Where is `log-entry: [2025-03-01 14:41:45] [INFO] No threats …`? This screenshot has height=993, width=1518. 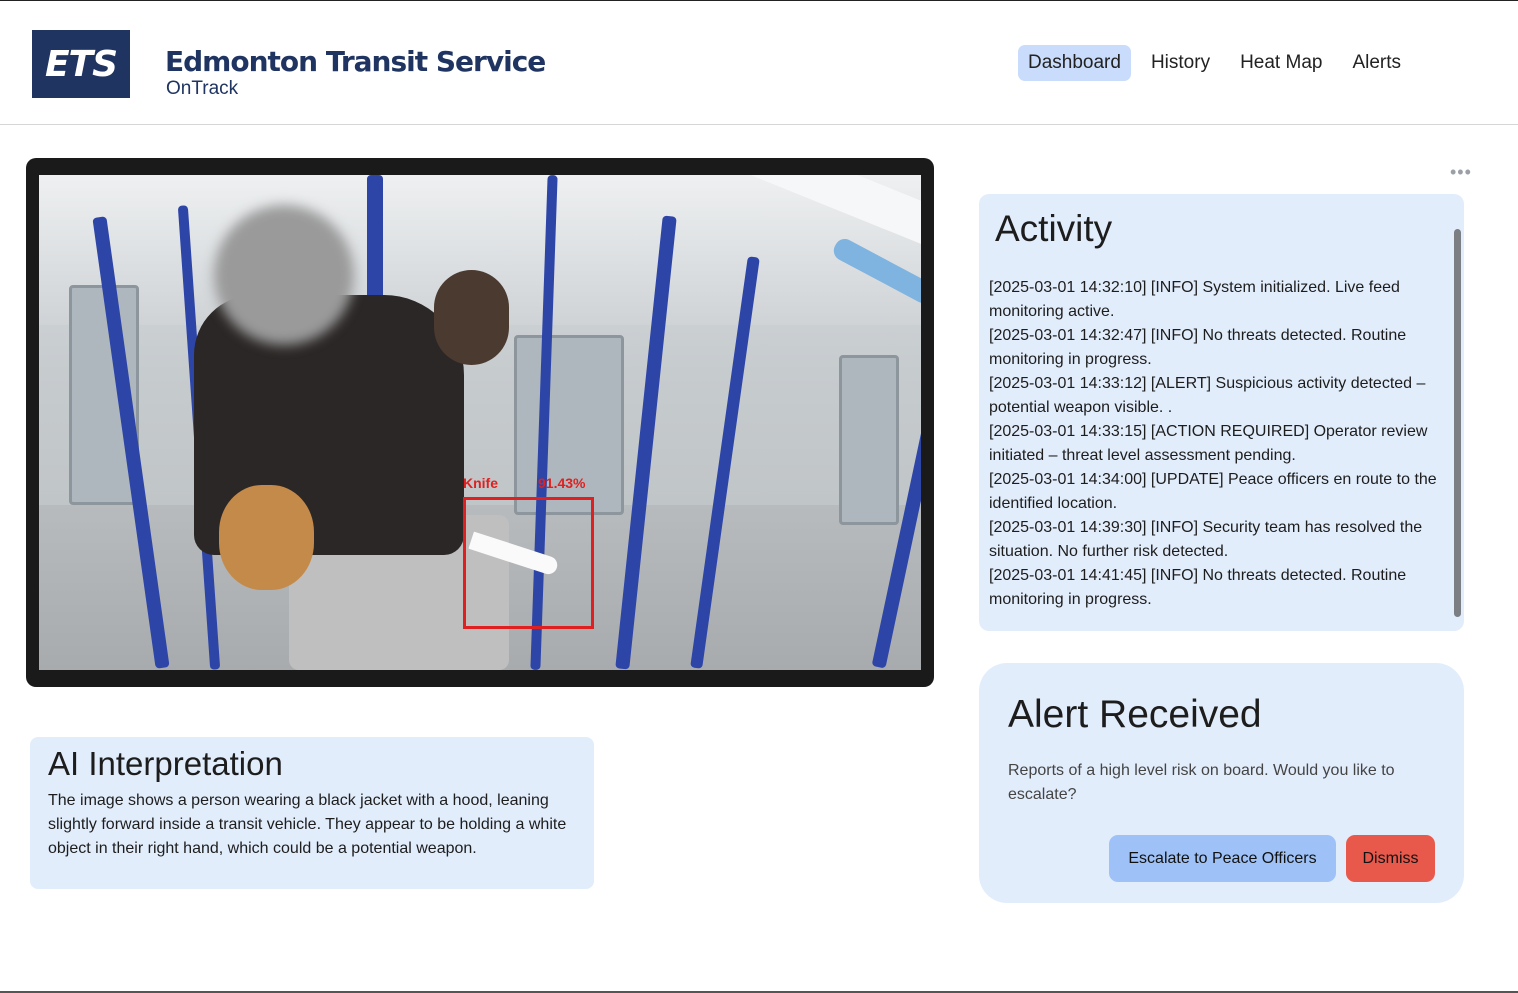
log-entry: [2025-03-01 14:41:45] [INFO] No threats … is located at coordinates (1198, 587).